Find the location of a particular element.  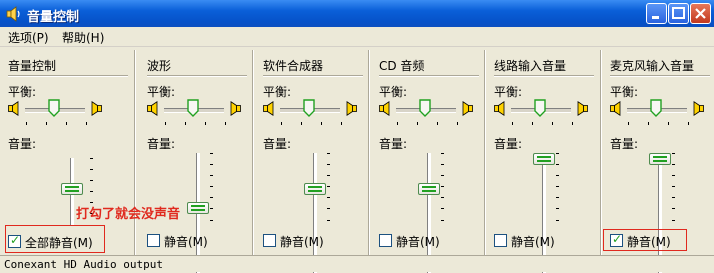

minimize-button is located at coordinates (656, 13).